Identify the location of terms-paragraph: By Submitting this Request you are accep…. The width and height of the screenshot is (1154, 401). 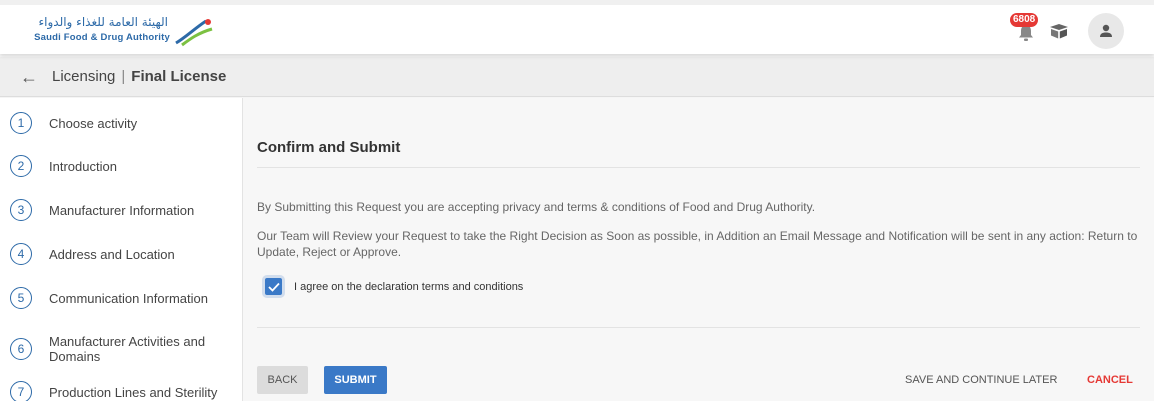
(536, 207).